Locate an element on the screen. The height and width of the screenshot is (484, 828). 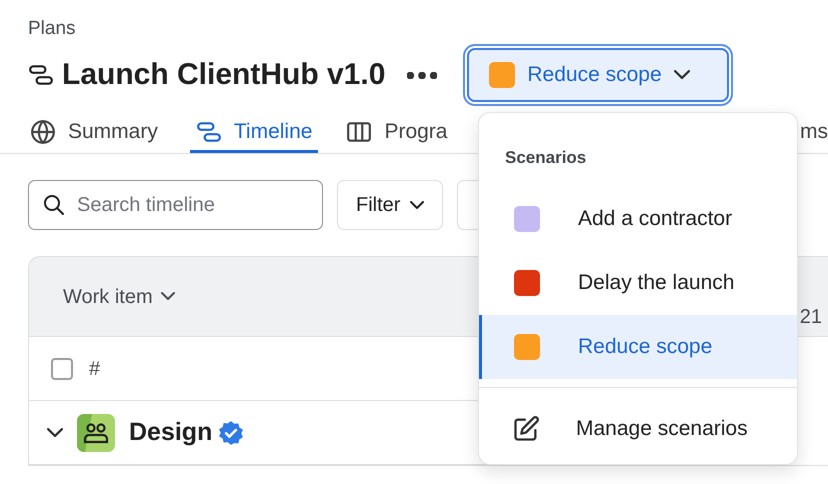
tab: Timeline is located at coordinates (254, 133).